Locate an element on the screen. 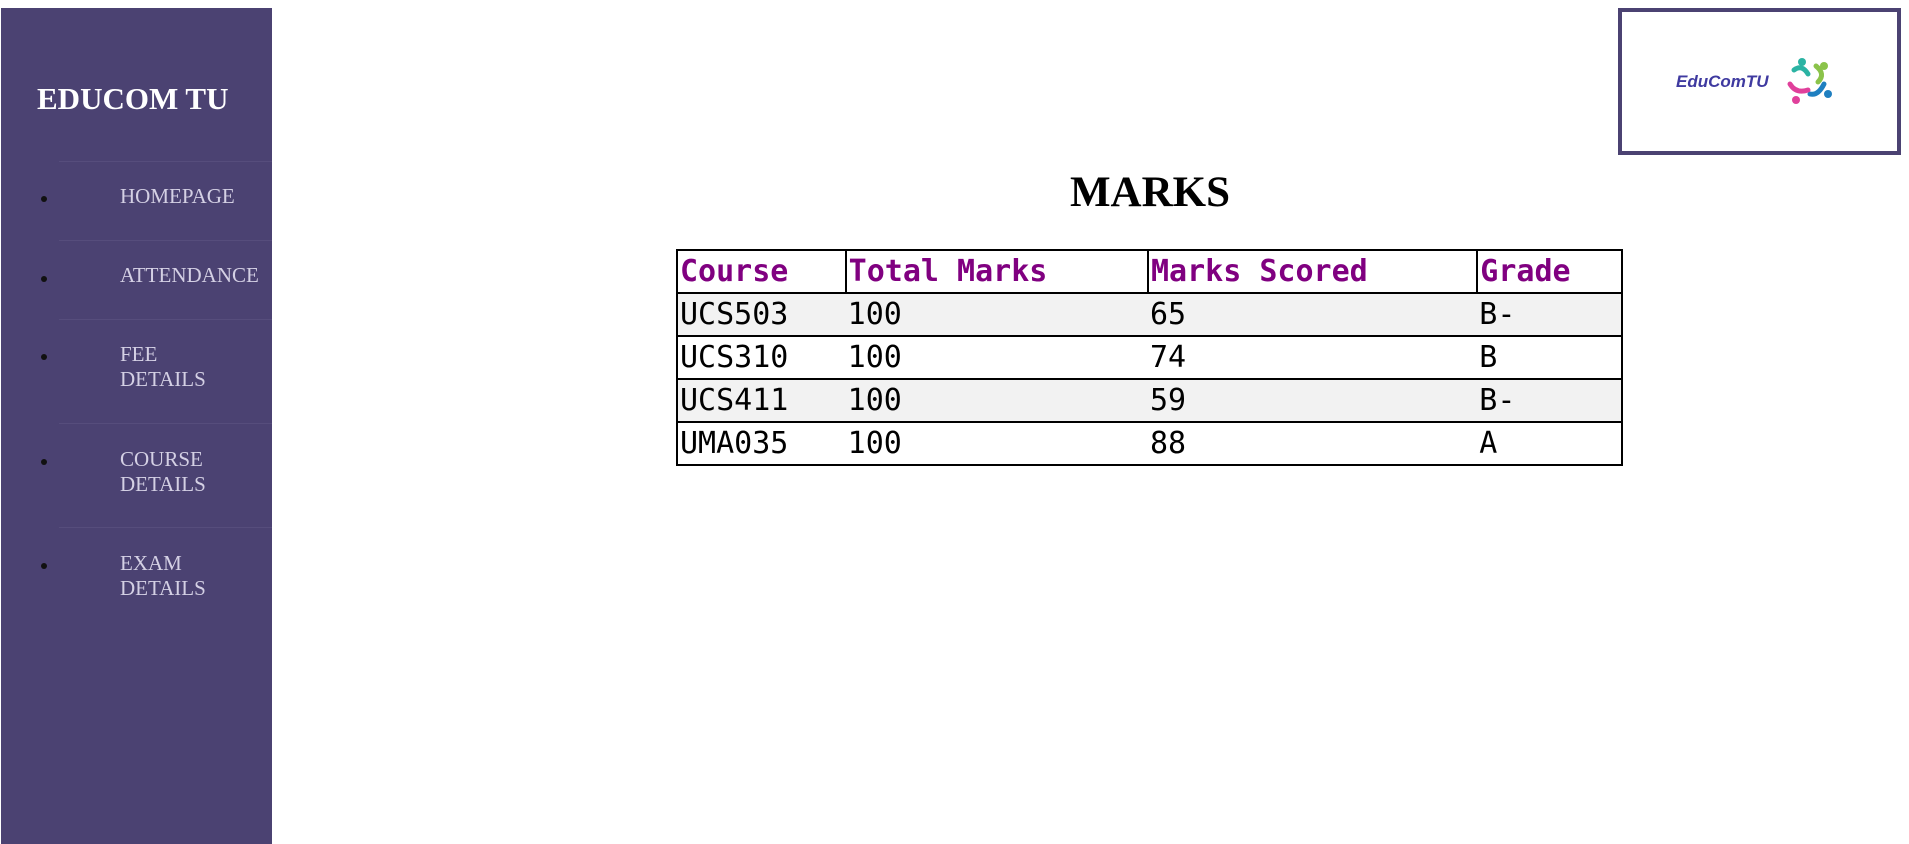  sidebar-item-label: ATTENDANCE is located at coordinates (195, 275).